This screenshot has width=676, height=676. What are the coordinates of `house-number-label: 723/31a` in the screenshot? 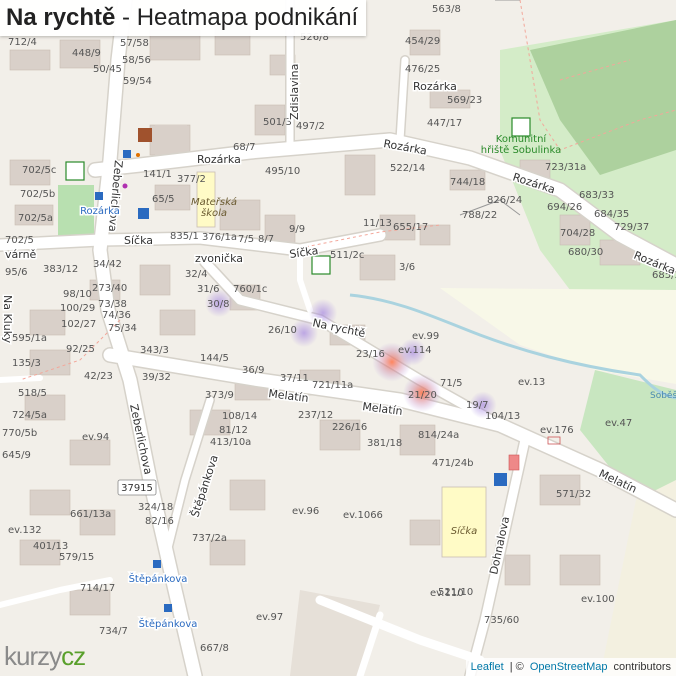 It's located at (565, 167).